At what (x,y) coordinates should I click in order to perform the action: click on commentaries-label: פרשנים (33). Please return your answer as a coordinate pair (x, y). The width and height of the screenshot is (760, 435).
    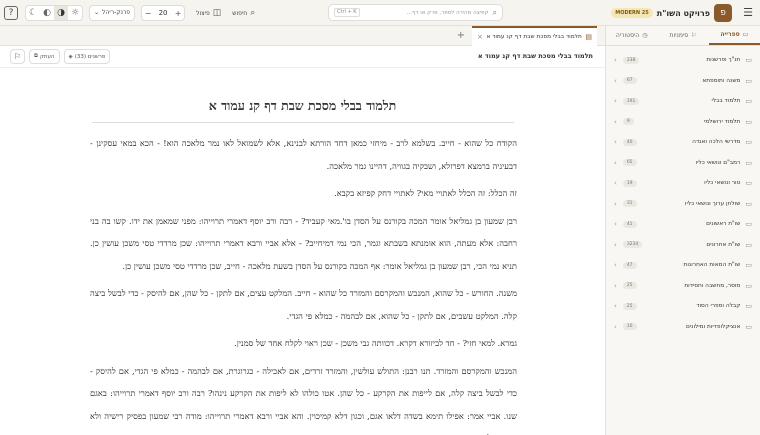
    Looking at the image, I should click on (90, 56).